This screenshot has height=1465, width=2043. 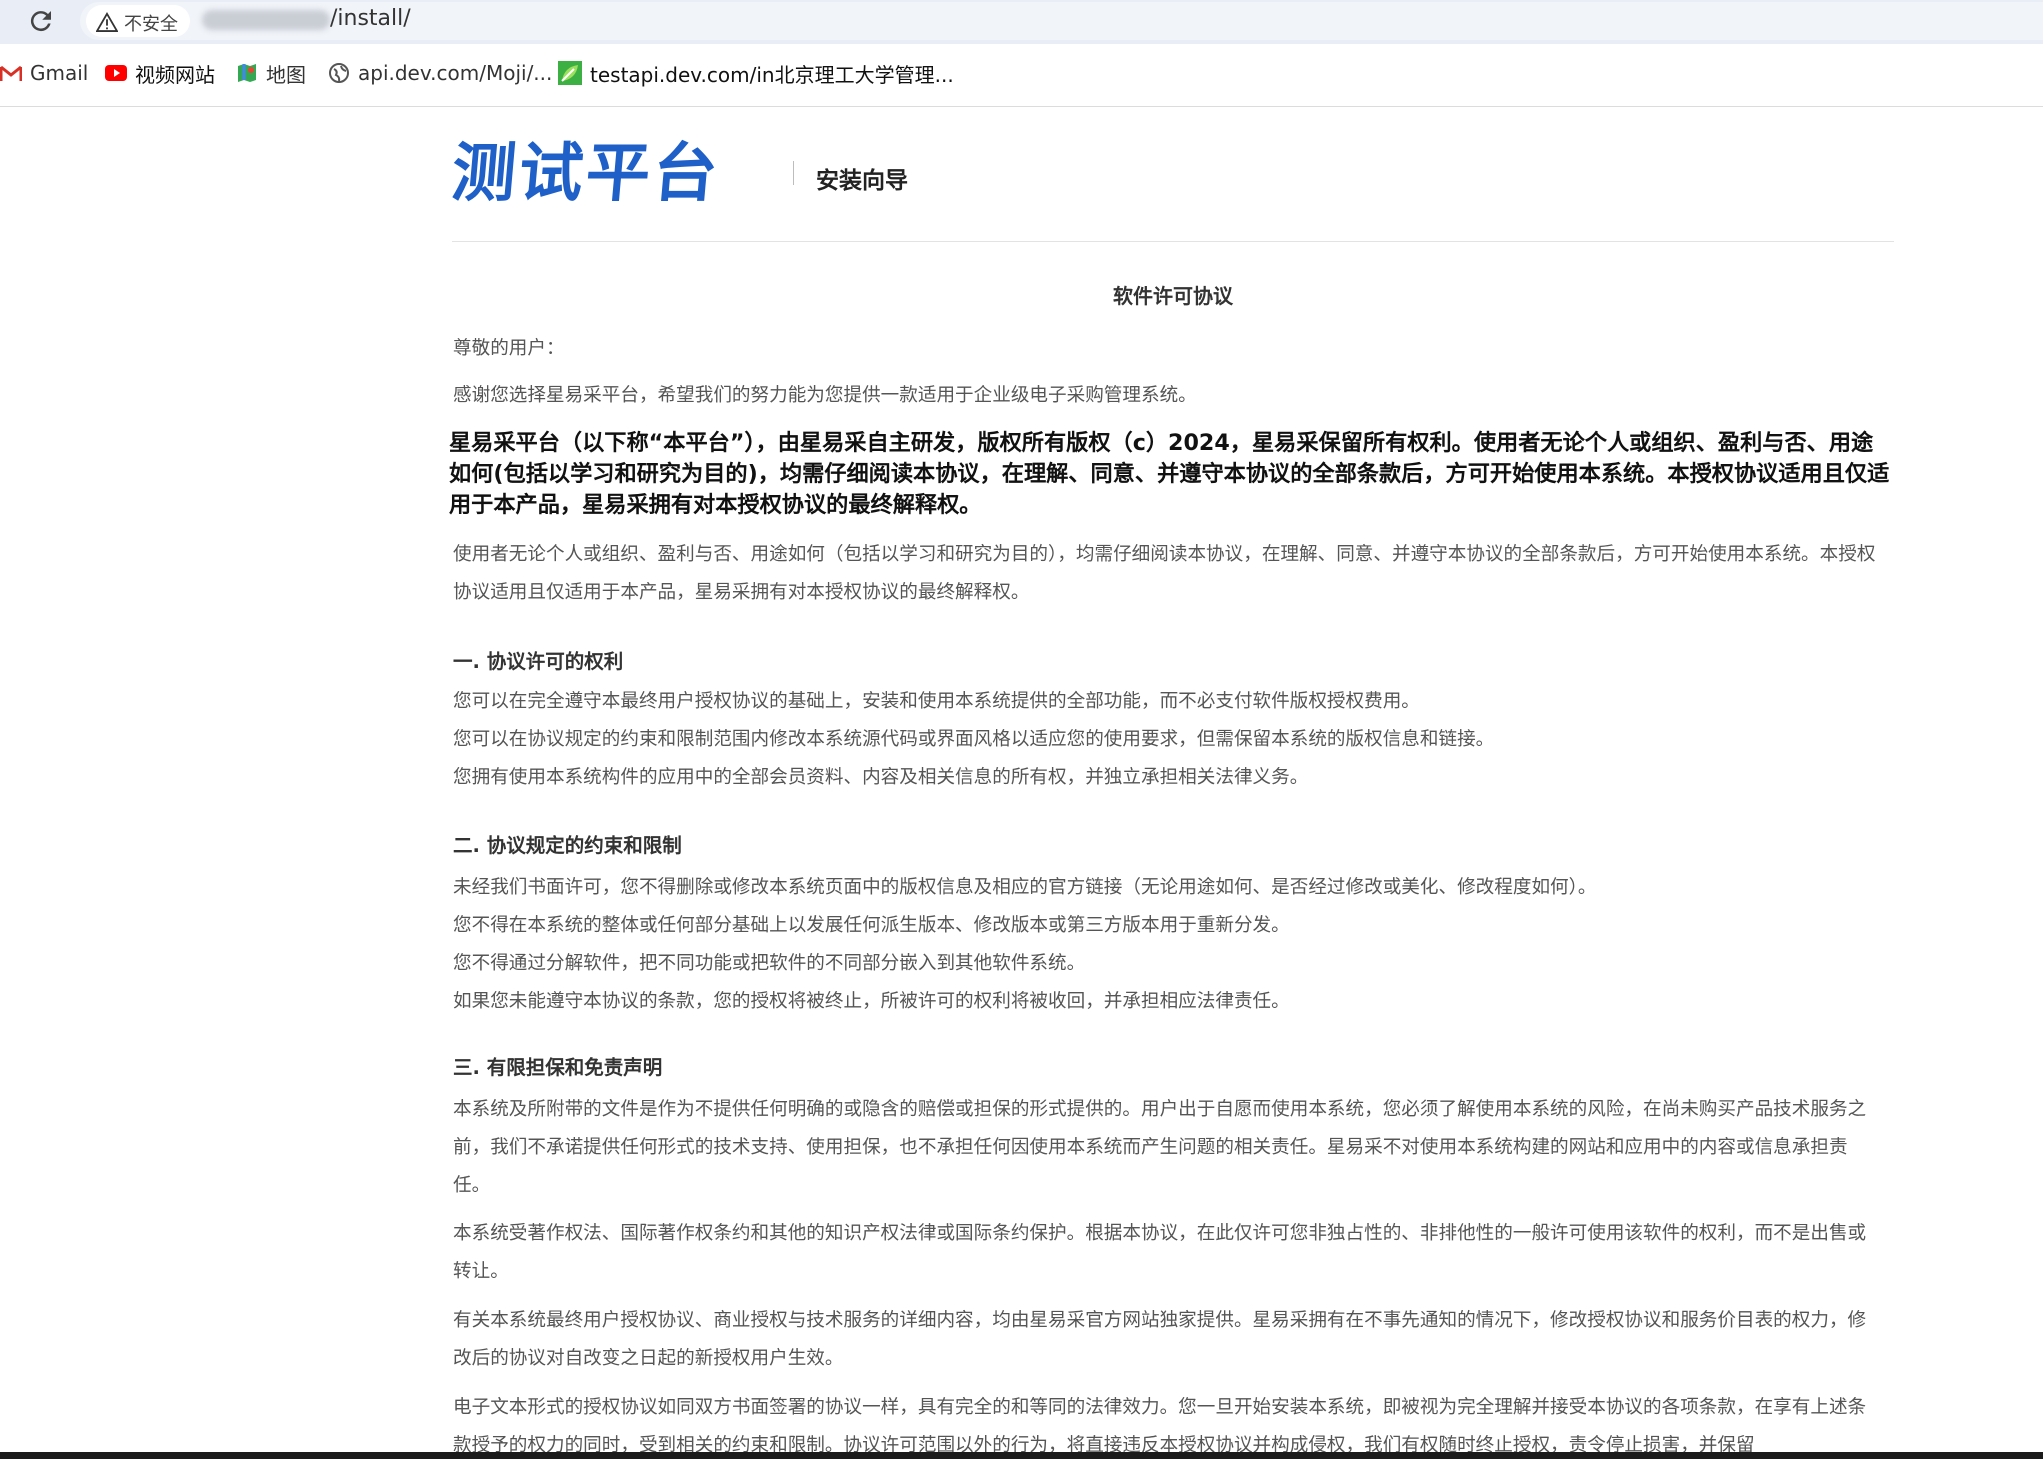 I want to click on reload-icon, so click(x=41, y=21).